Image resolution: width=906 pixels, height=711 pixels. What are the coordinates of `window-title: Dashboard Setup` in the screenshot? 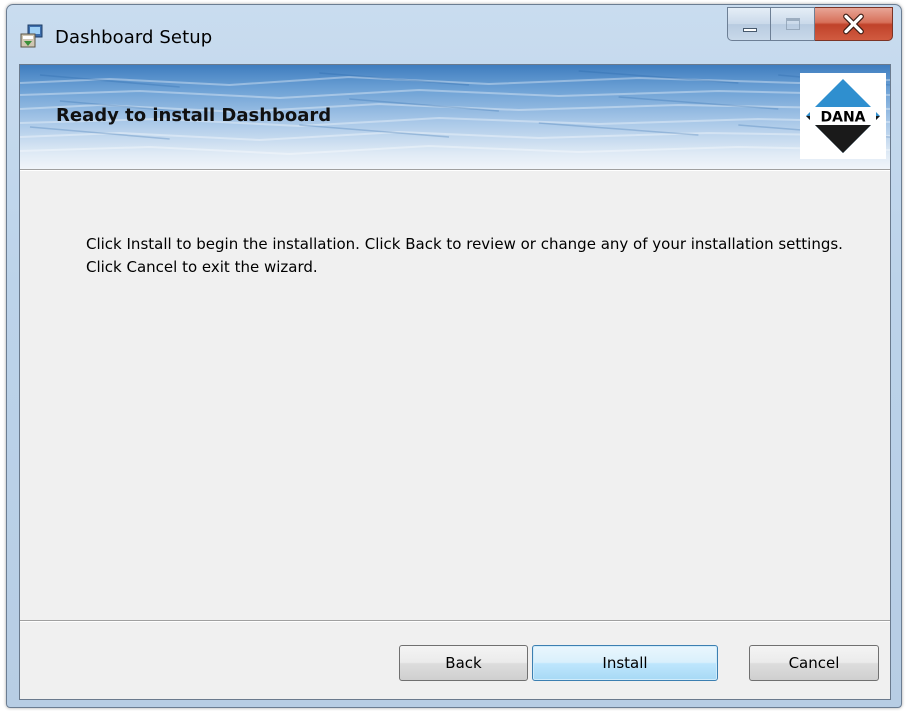 It's located at (134, 37).